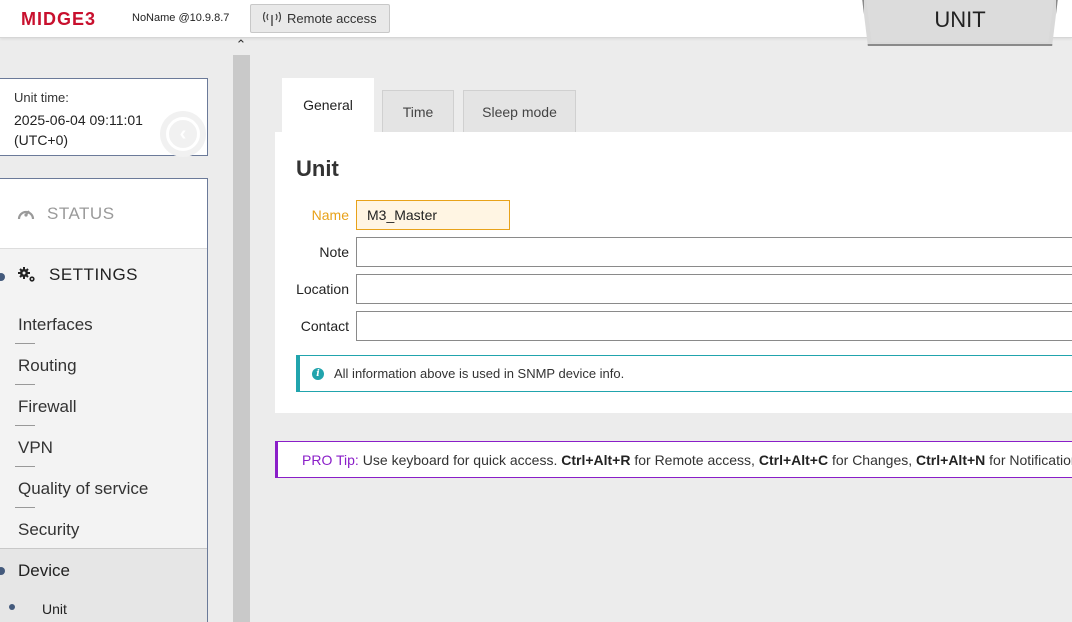 The image size is (1072, 622). I want to click on status-label: STATUS, so click(81, 213).